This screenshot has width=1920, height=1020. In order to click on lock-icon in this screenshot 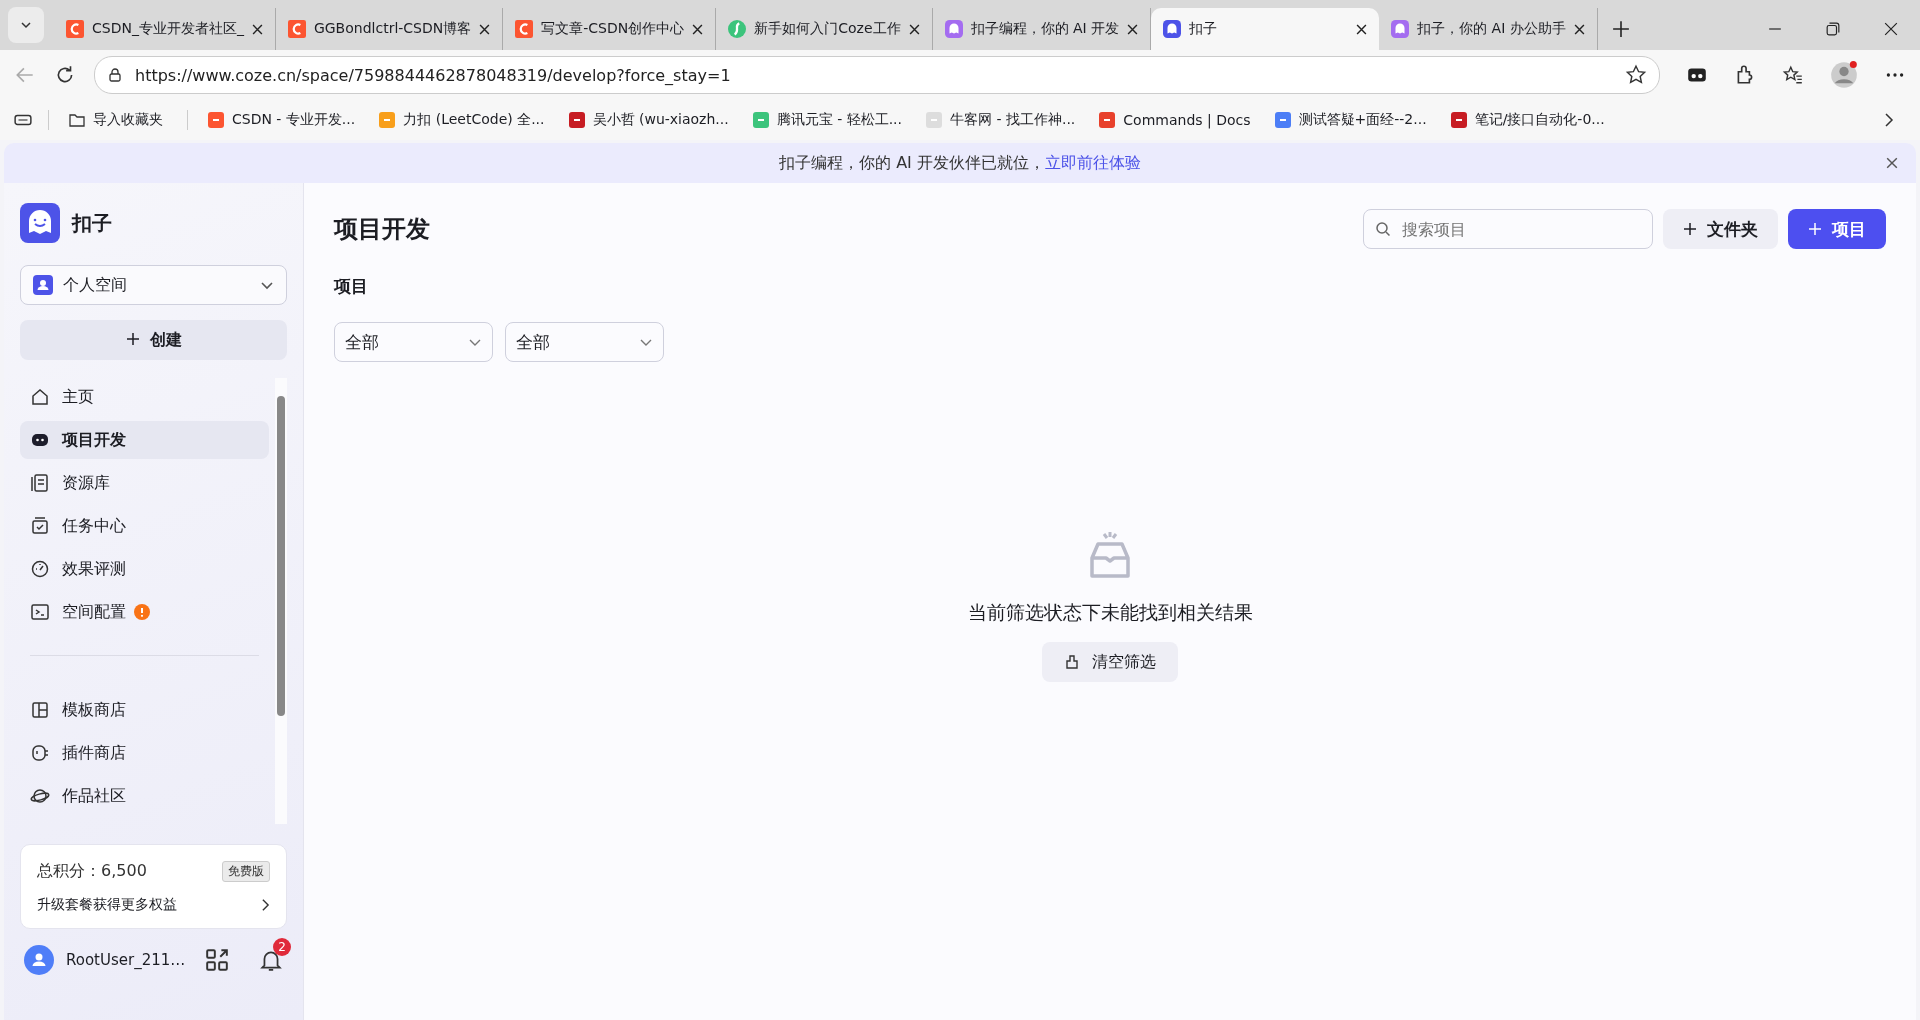, I will do `click(115, 75)`.